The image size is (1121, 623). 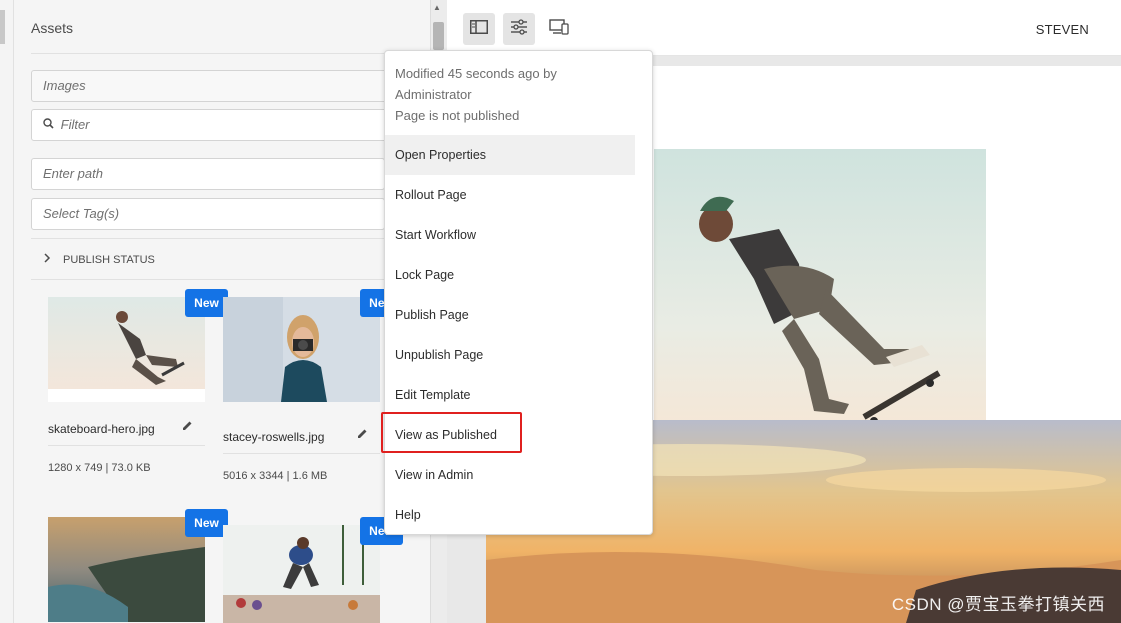 I want to click on user-name: STEVEN, so click(x=1062, y=29).